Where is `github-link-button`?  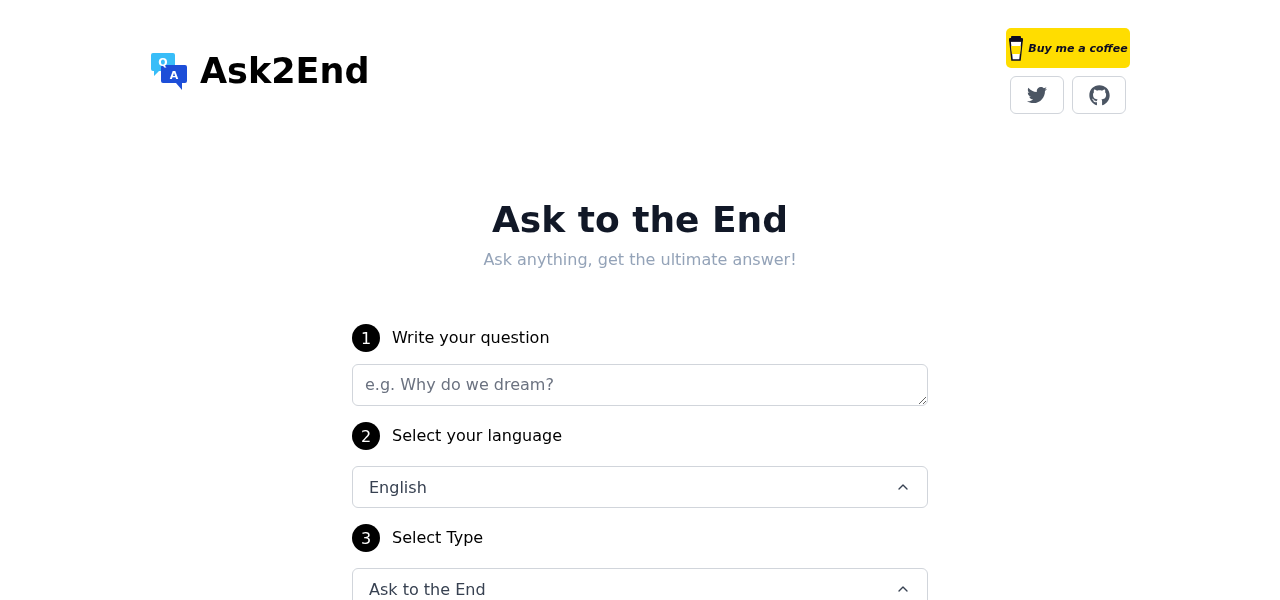 github-link-button is located at coordinates (1099, 95).